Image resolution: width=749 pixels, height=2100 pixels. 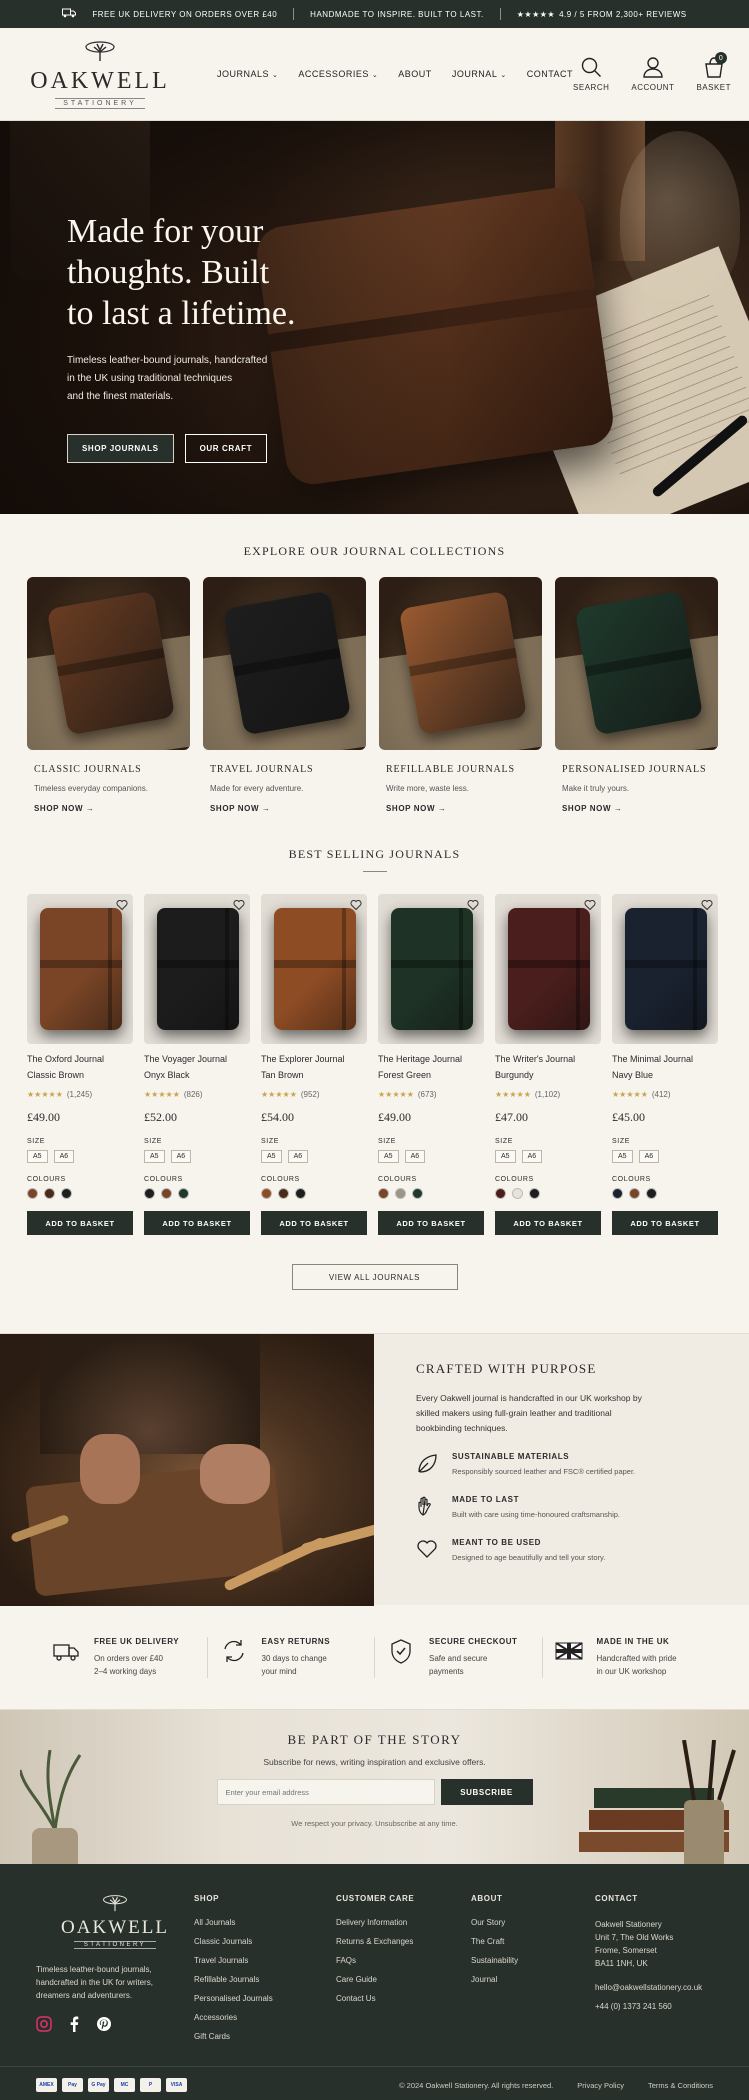 What do you see at coordinates (265, 2017) in the screenshot?
I see `footer-shop-link: Accessories` at bounding box center [265, 2017].